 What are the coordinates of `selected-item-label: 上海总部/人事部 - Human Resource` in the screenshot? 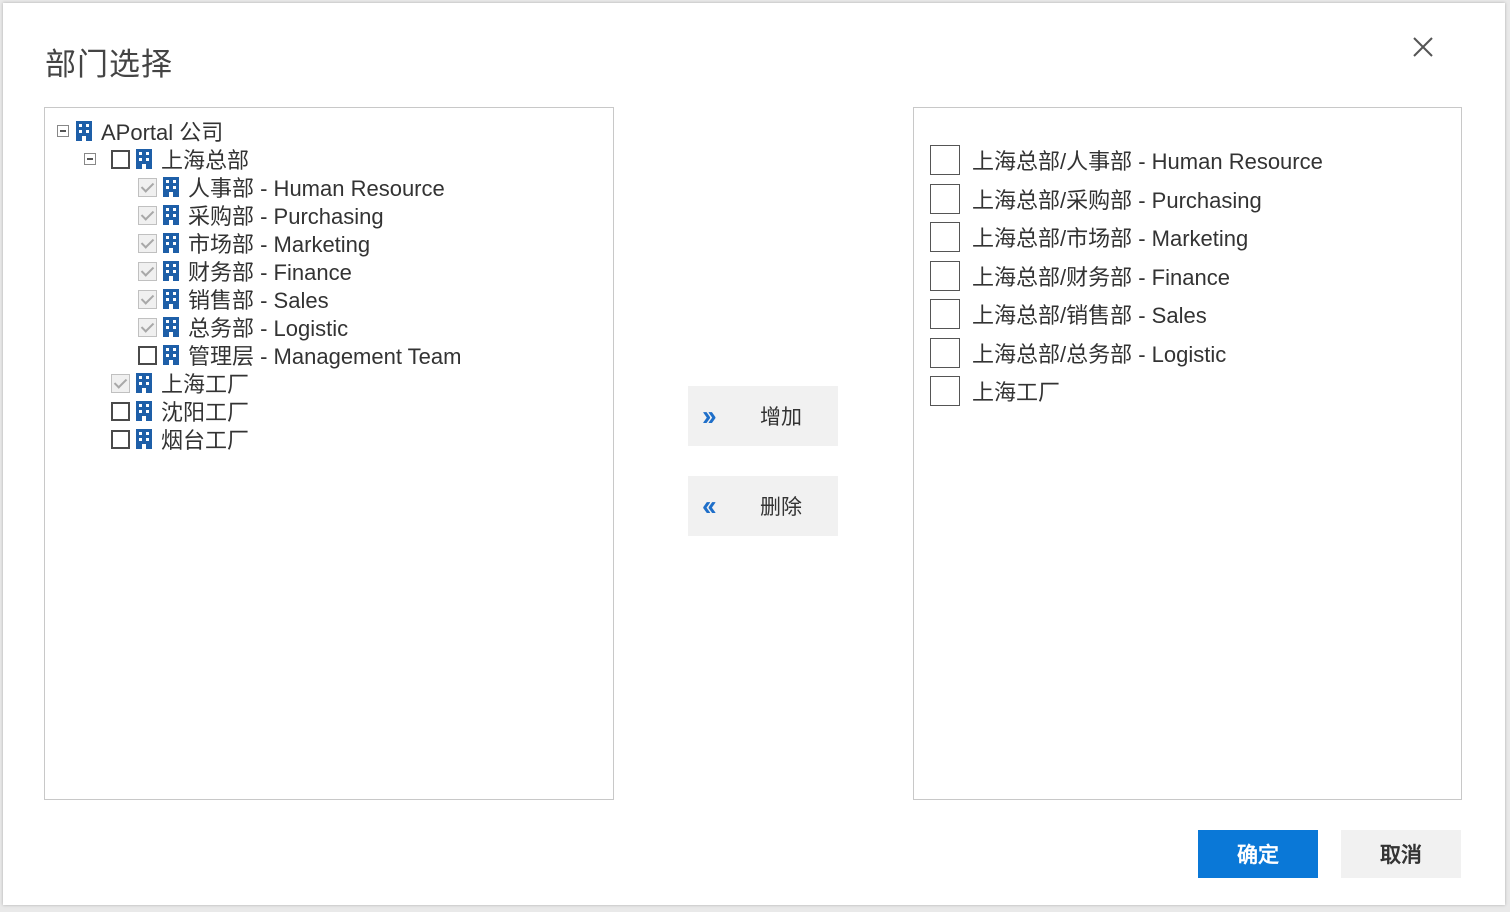 It's located at (1147, 161).